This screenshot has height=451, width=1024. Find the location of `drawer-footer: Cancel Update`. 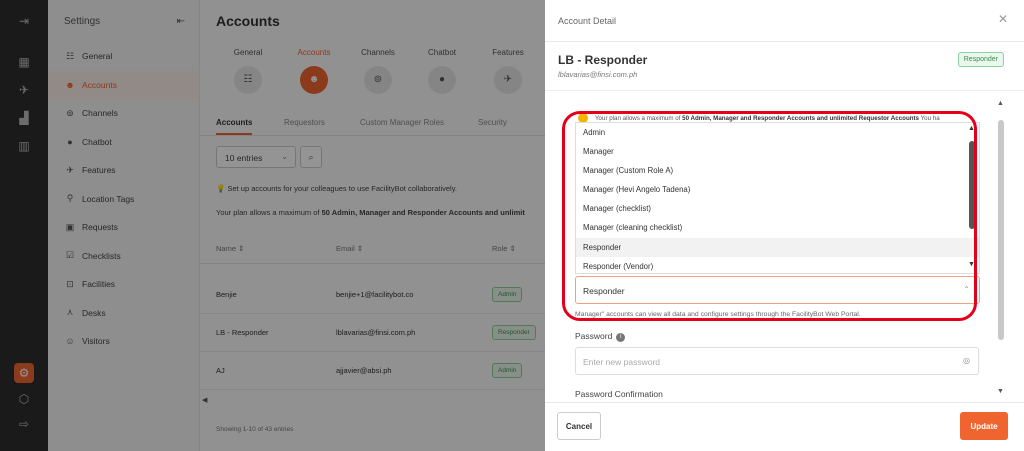

drawer-footer: Cancel Update is located at coordinates (784, 426).